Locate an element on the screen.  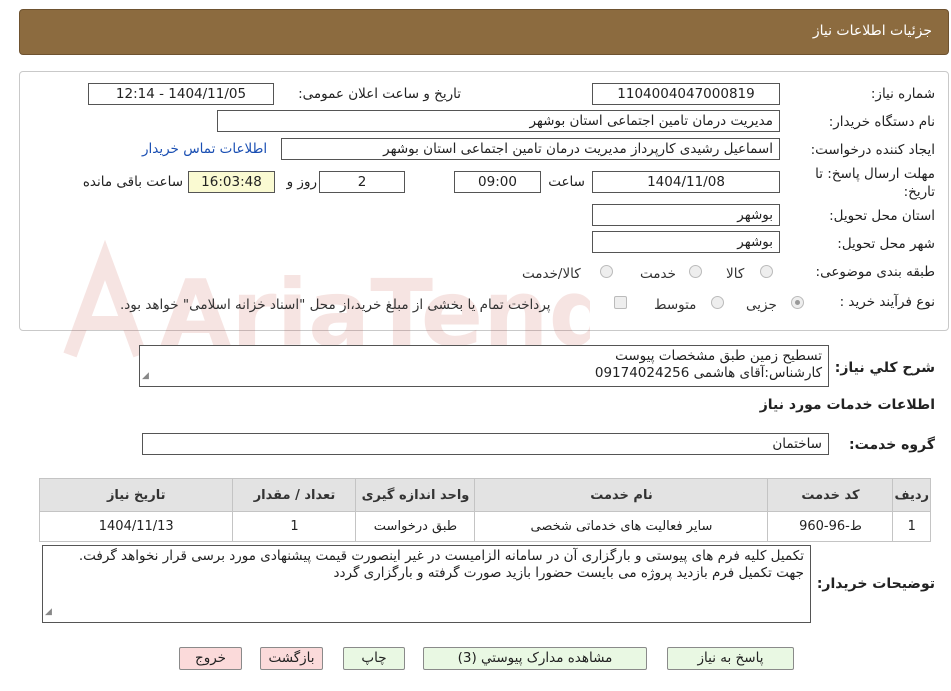
remaining-time-field: 16:03:48 is located at coordinates (231, 182).